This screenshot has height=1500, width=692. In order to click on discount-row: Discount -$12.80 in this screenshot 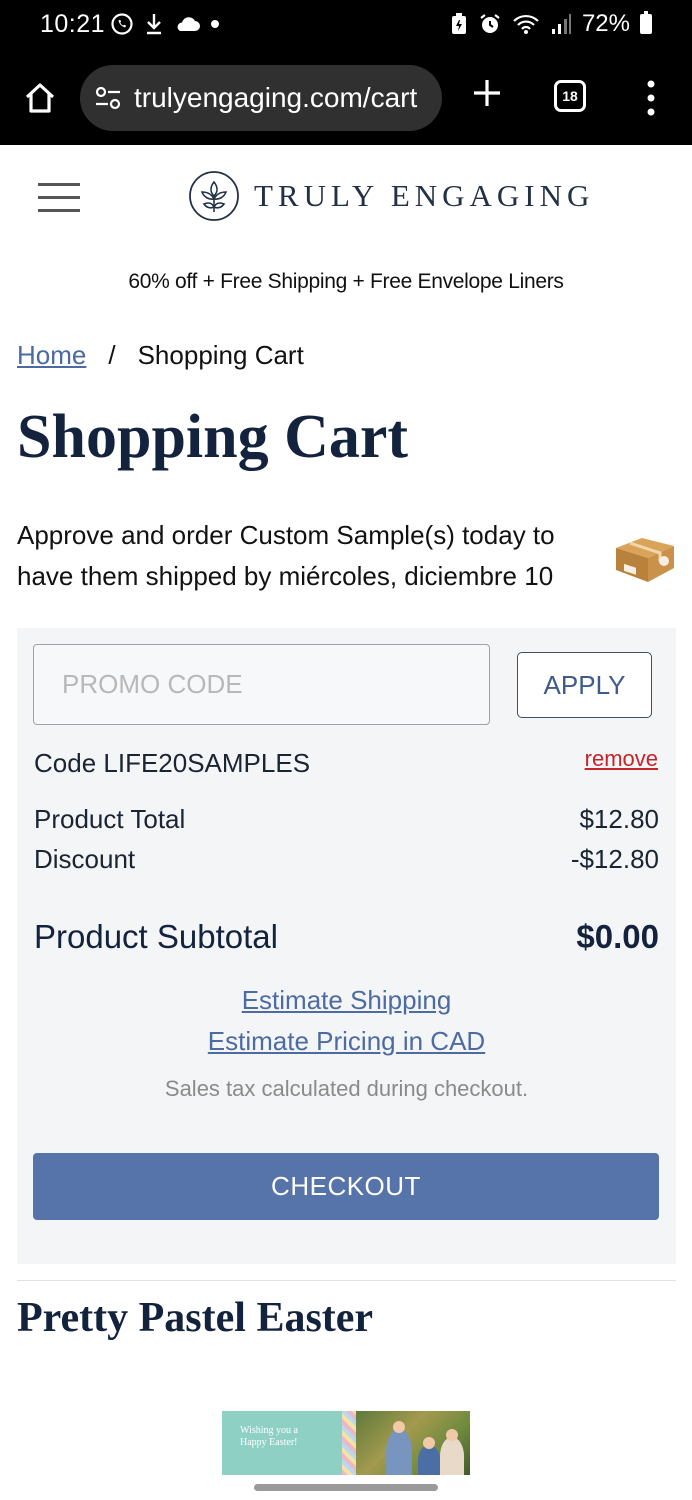, I will do `click(346, 859)`.